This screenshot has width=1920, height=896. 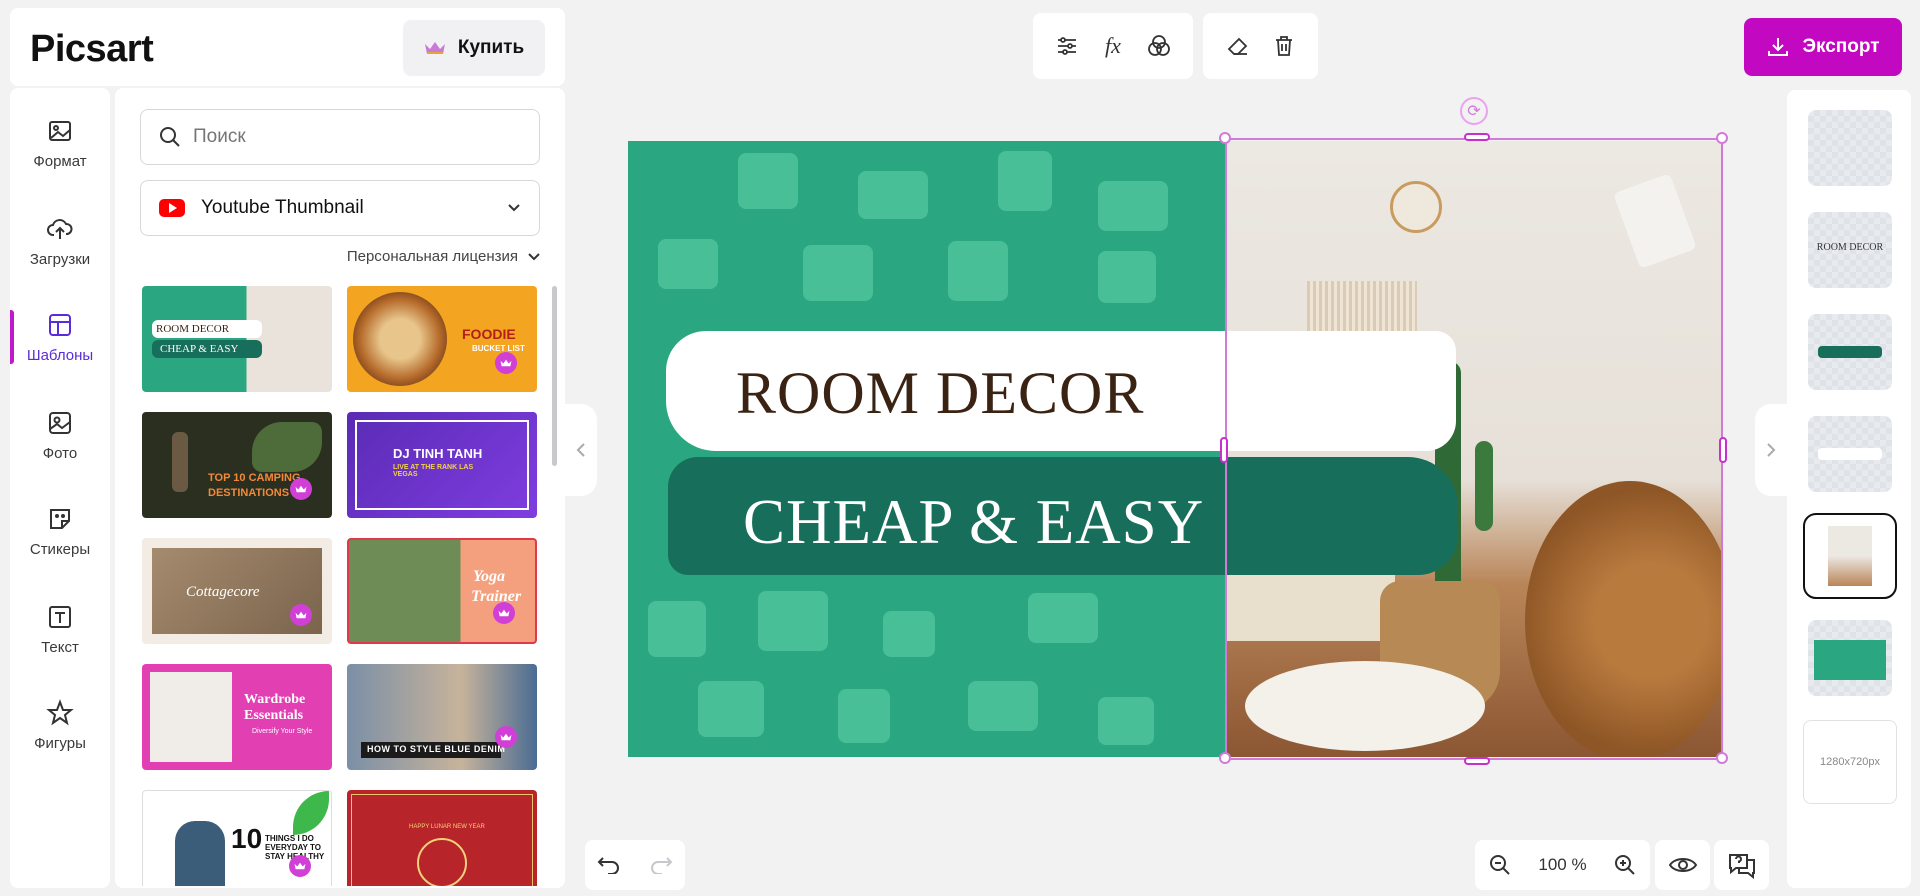 I want to click on rotate-handle-icon: ⟳, so click(x=1474, y=111).